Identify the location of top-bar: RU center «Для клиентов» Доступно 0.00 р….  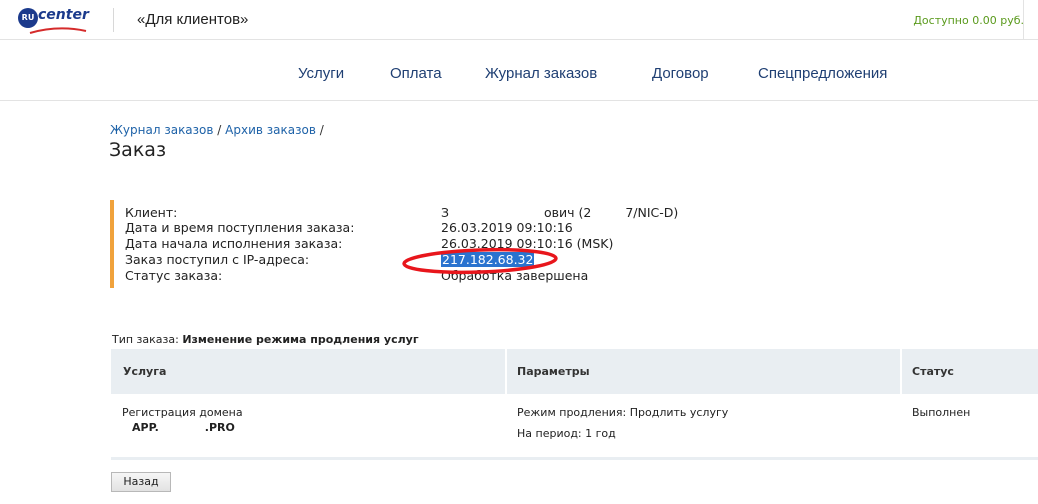
(519, 20).